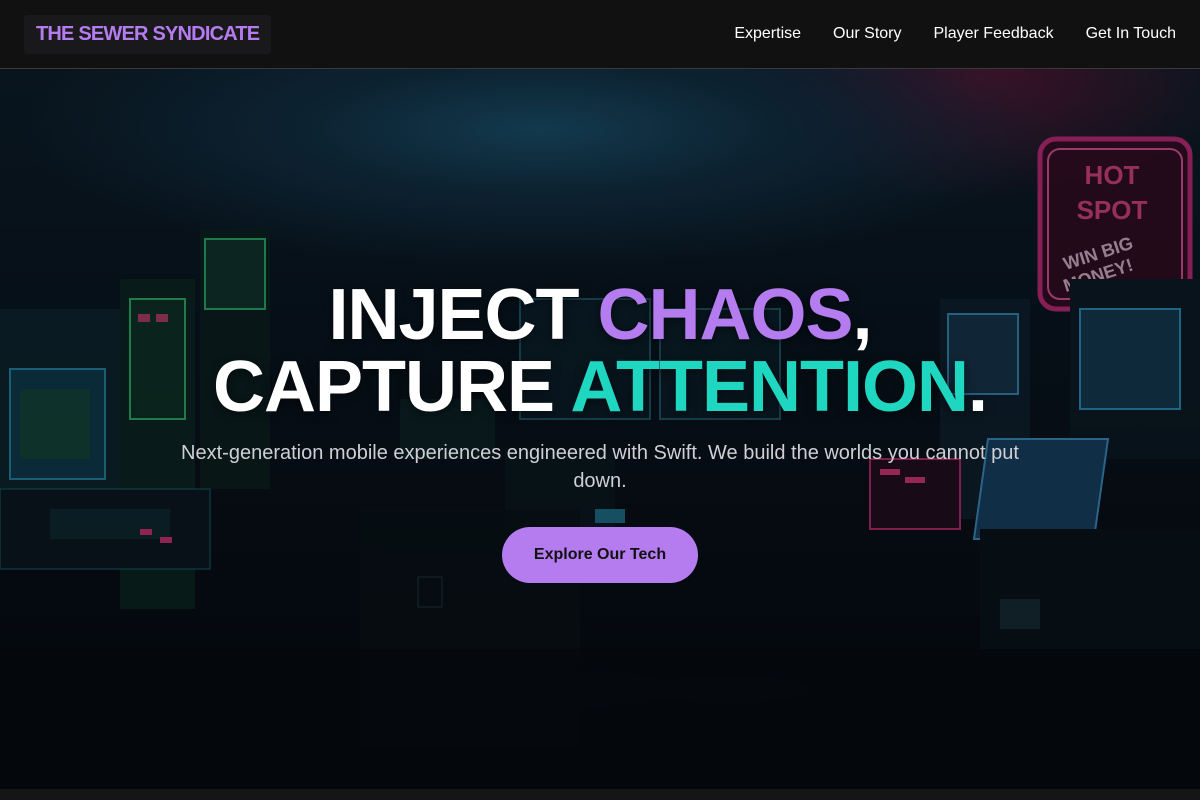 The image size is (1200, 800). Describe the element at coordinates (392, 387) in the screenshot. I see `headline-word-capture: CAPTURE` at that location.